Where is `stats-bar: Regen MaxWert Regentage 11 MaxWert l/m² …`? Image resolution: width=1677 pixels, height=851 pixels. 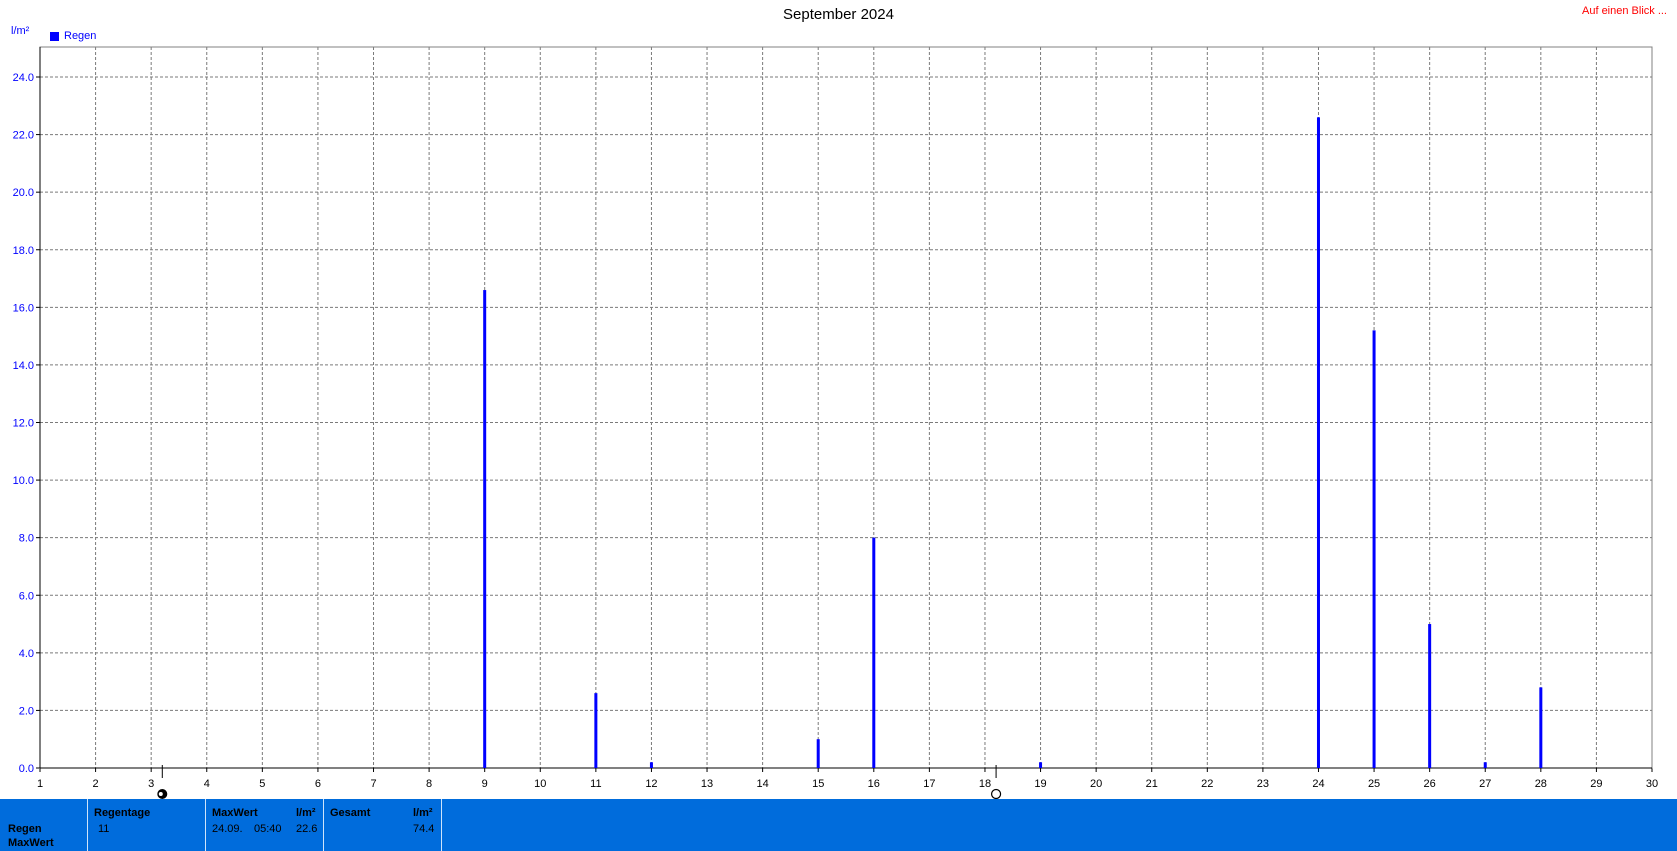 stats-bar: Regen MaxWert Regentage 11 MaxWert l/m² … is located at coordinates (838, 825).